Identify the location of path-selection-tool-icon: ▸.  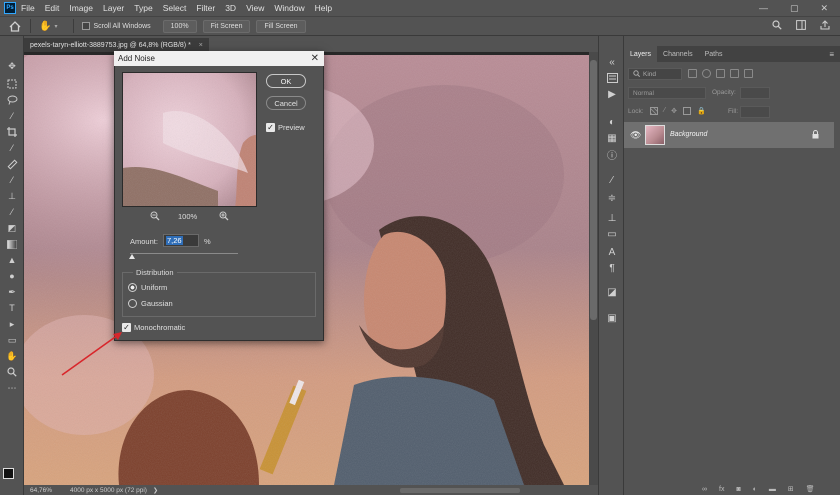
(12, 324).